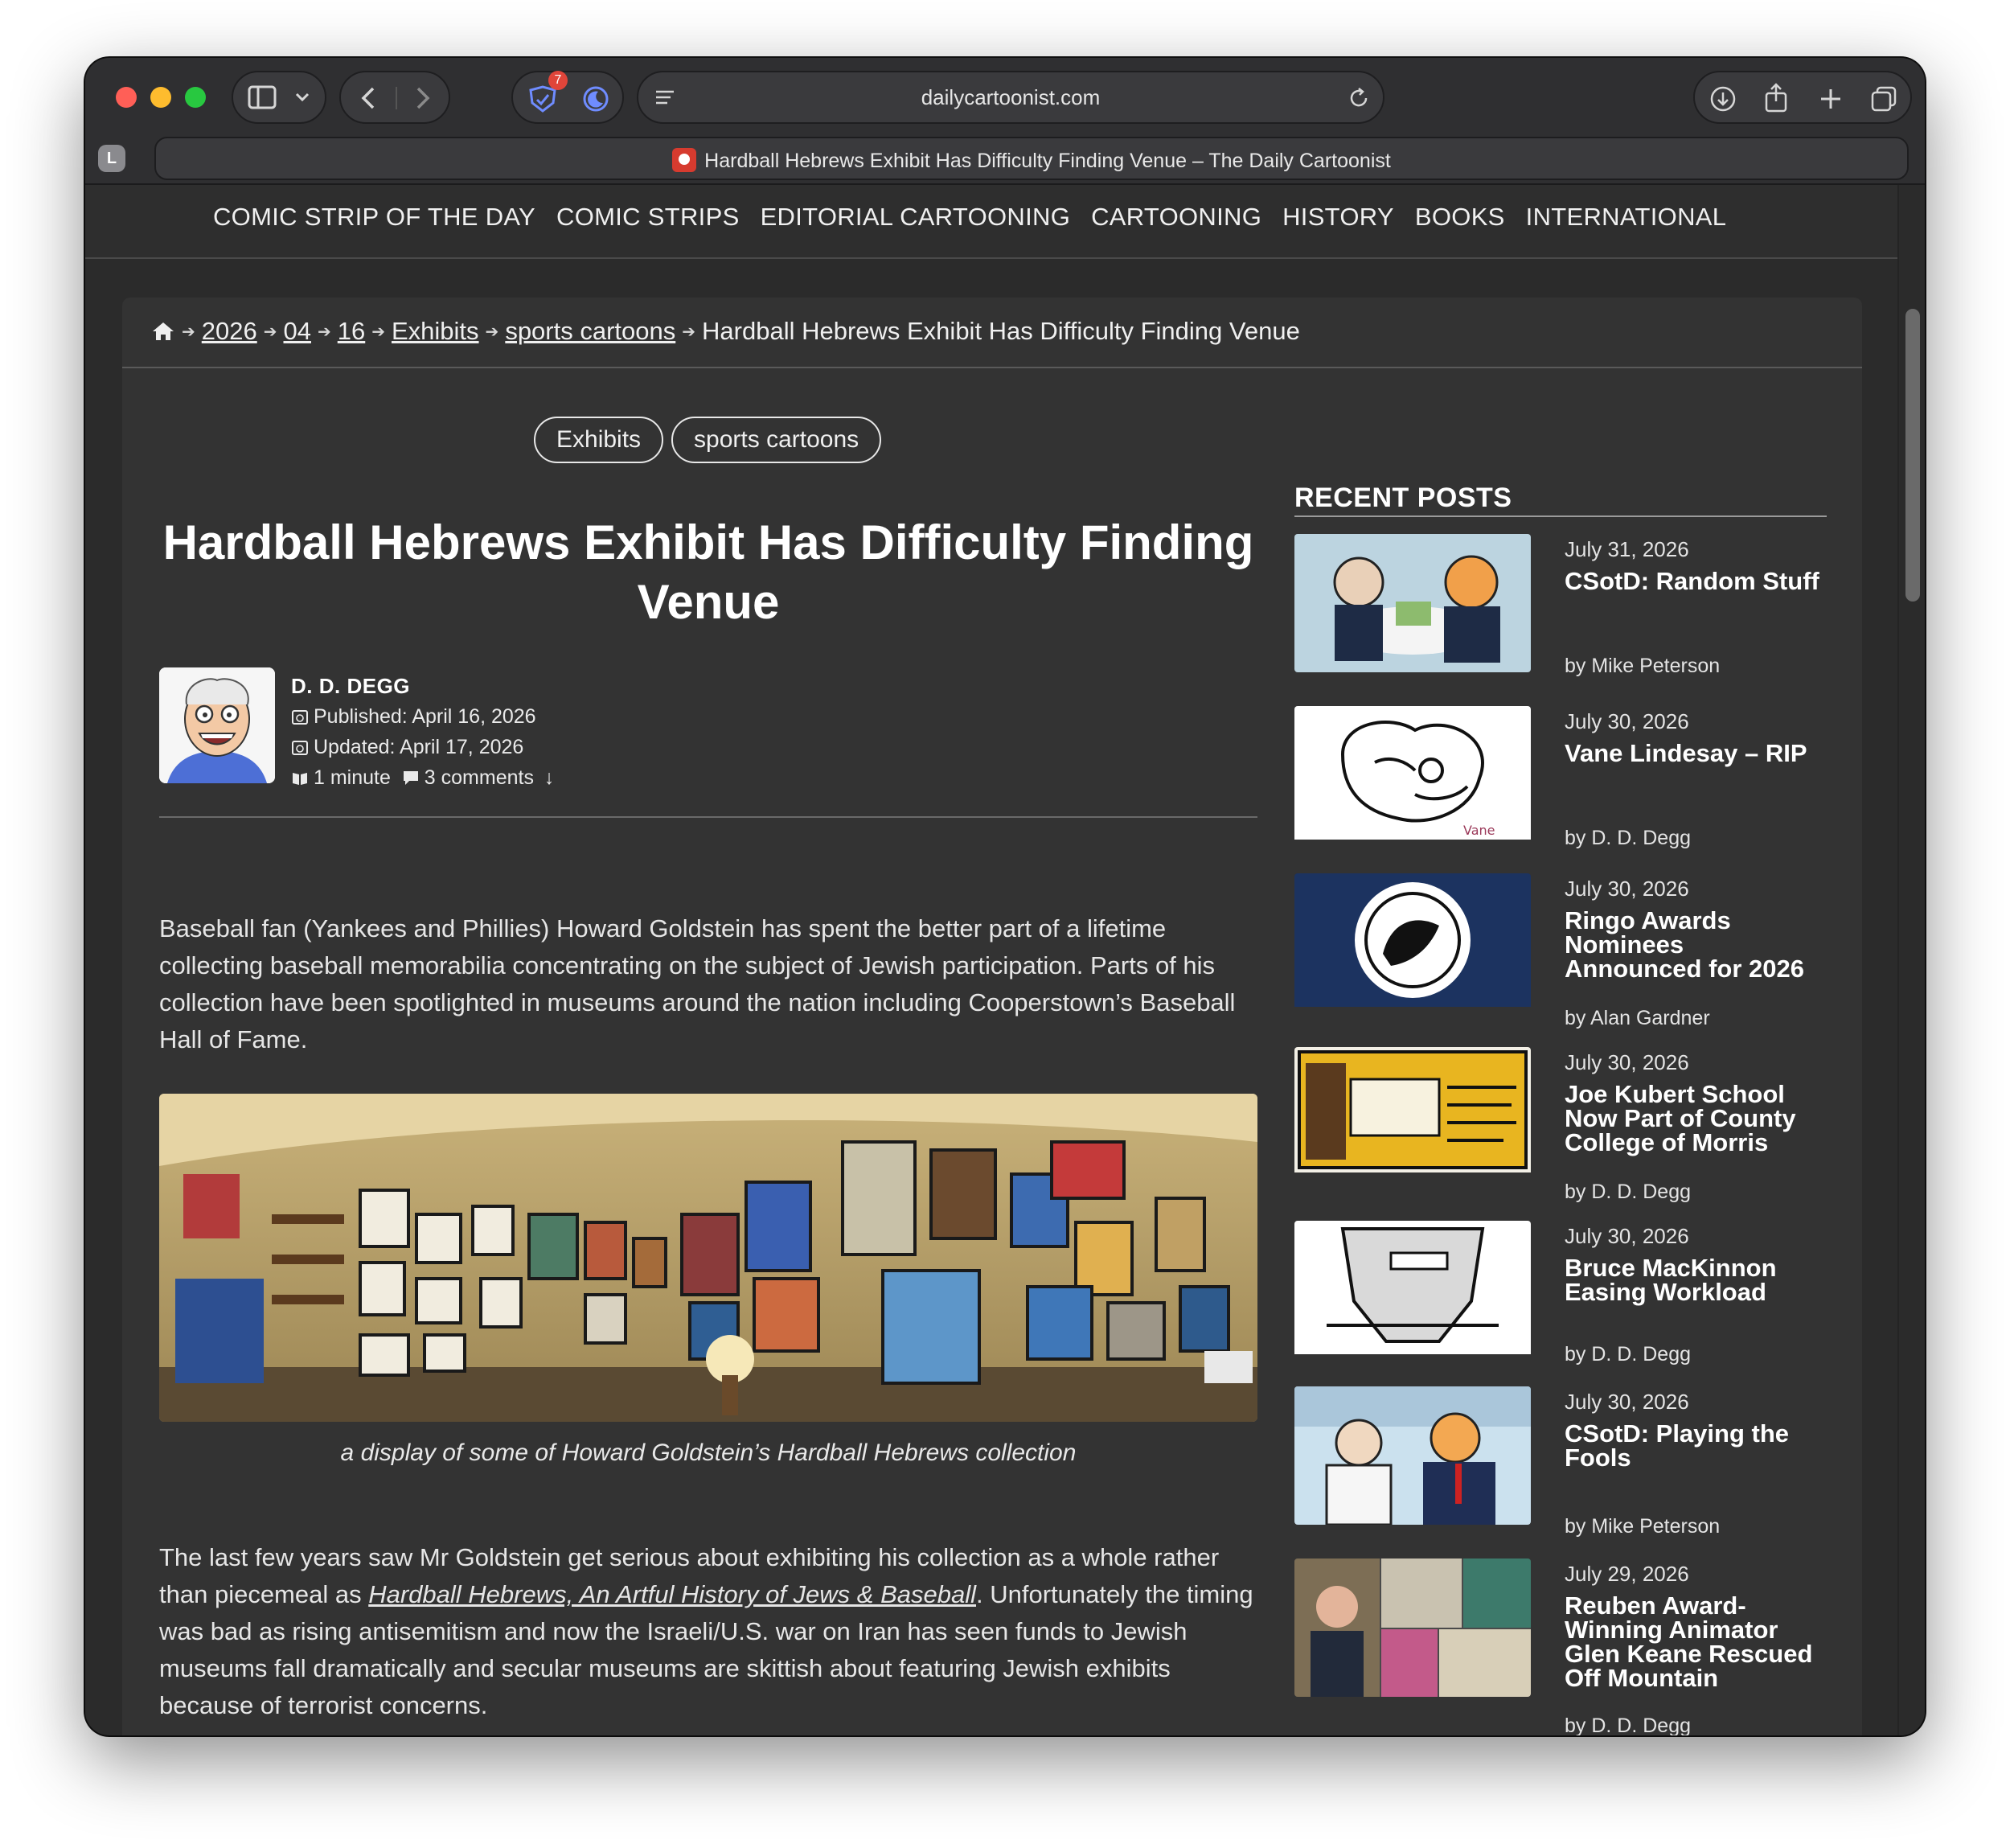  I want to click on share-icon, so click(1776, 97).